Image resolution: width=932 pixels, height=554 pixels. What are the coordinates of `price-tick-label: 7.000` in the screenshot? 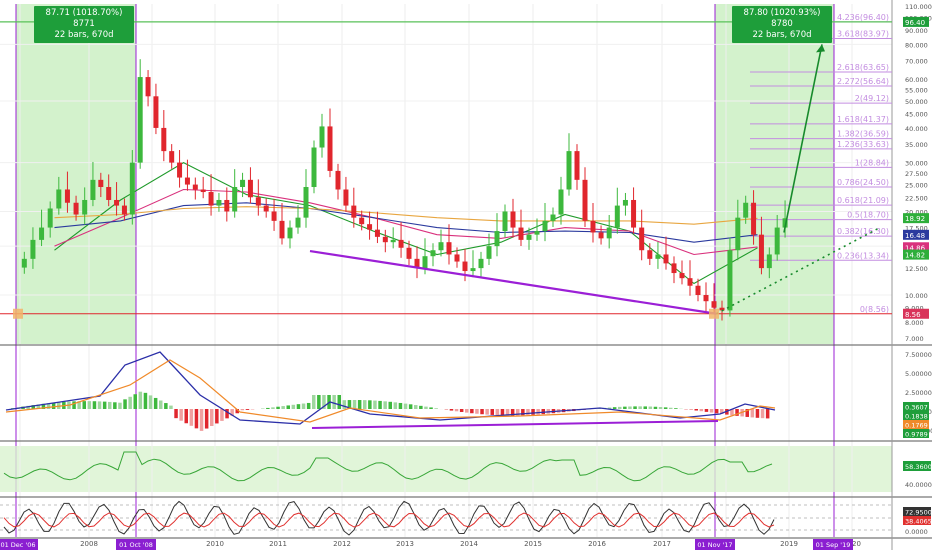 It's located at (914, 339).